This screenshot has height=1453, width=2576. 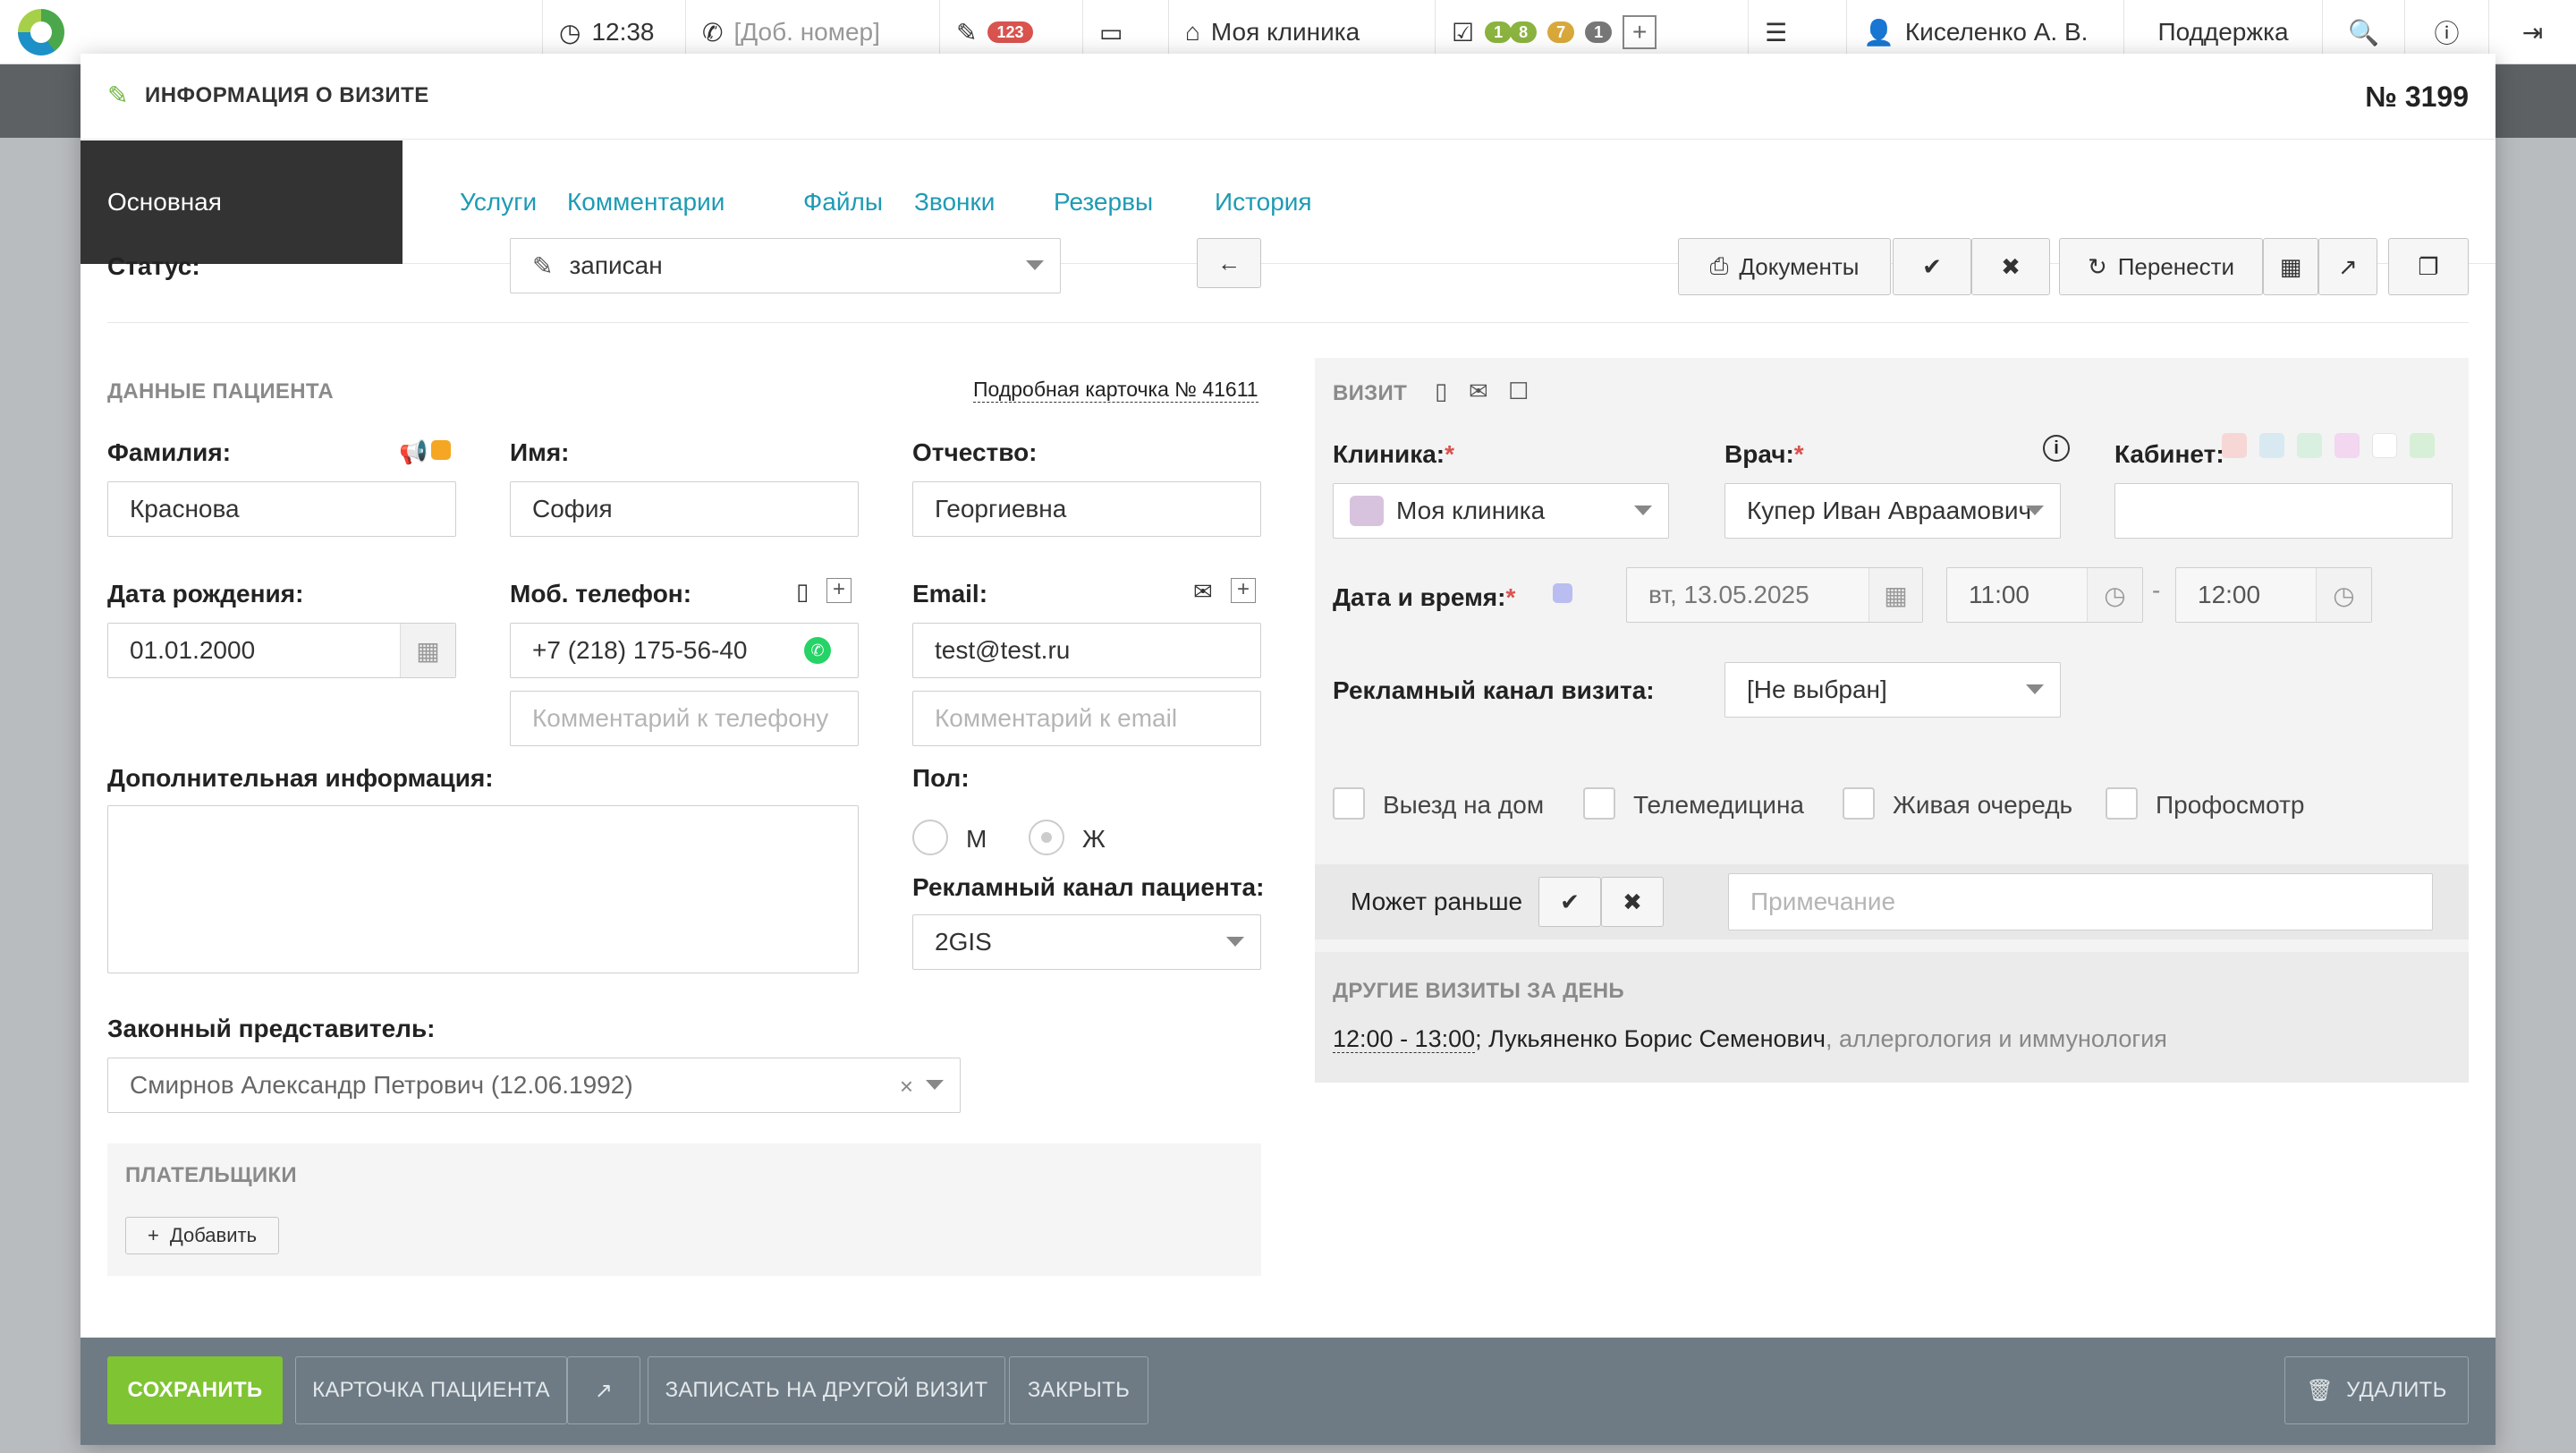 What do you see at coordinates (41, 32) in the screenshot?
I see `app-logo` at bounding box center [41, 32].